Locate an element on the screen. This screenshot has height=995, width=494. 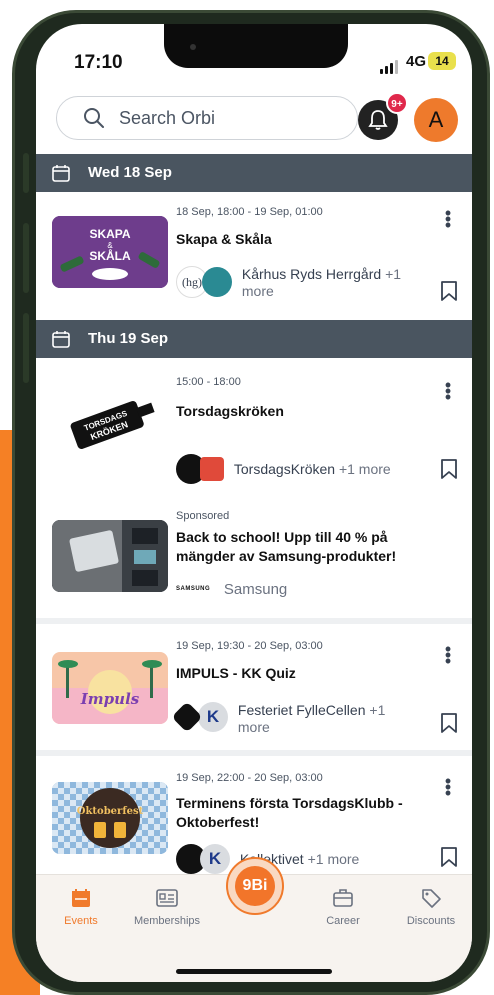
orbi-logo: 9Bi is located at coordinates (255, 886).